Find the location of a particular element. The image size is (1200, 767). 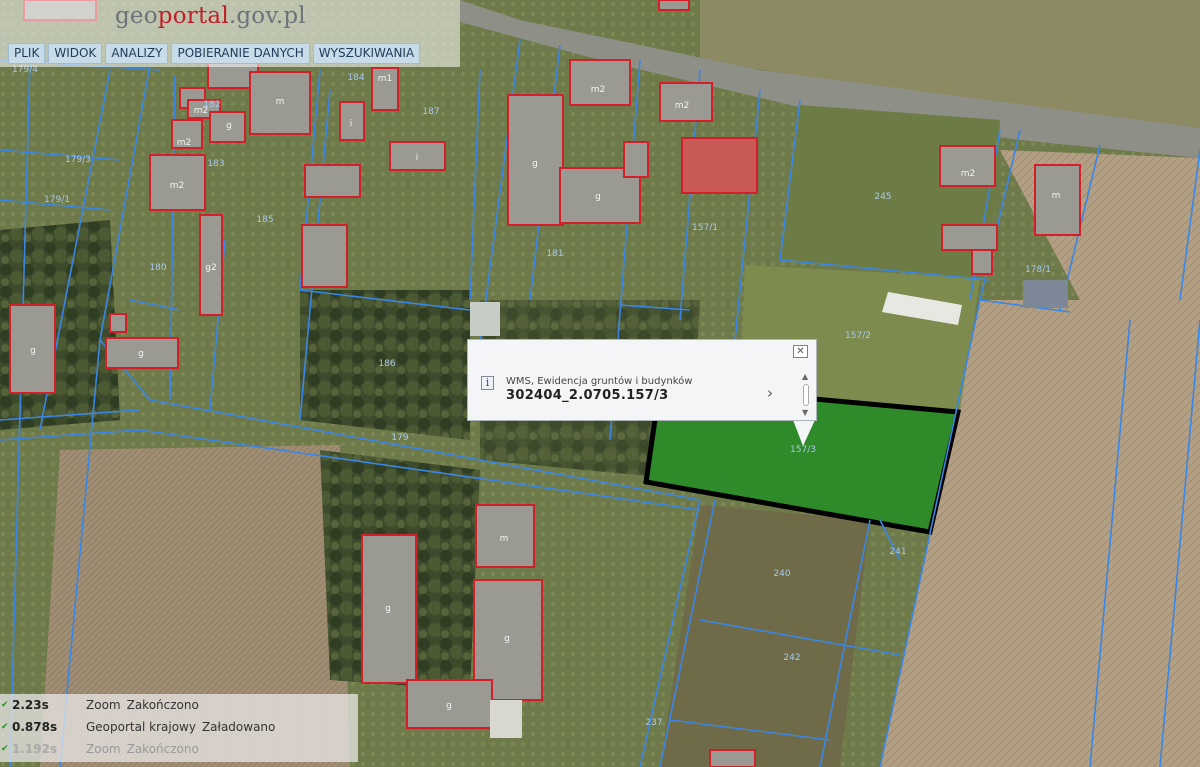

popup-scrollbar: ▲ ▼ is located at coordinates (806, 395).